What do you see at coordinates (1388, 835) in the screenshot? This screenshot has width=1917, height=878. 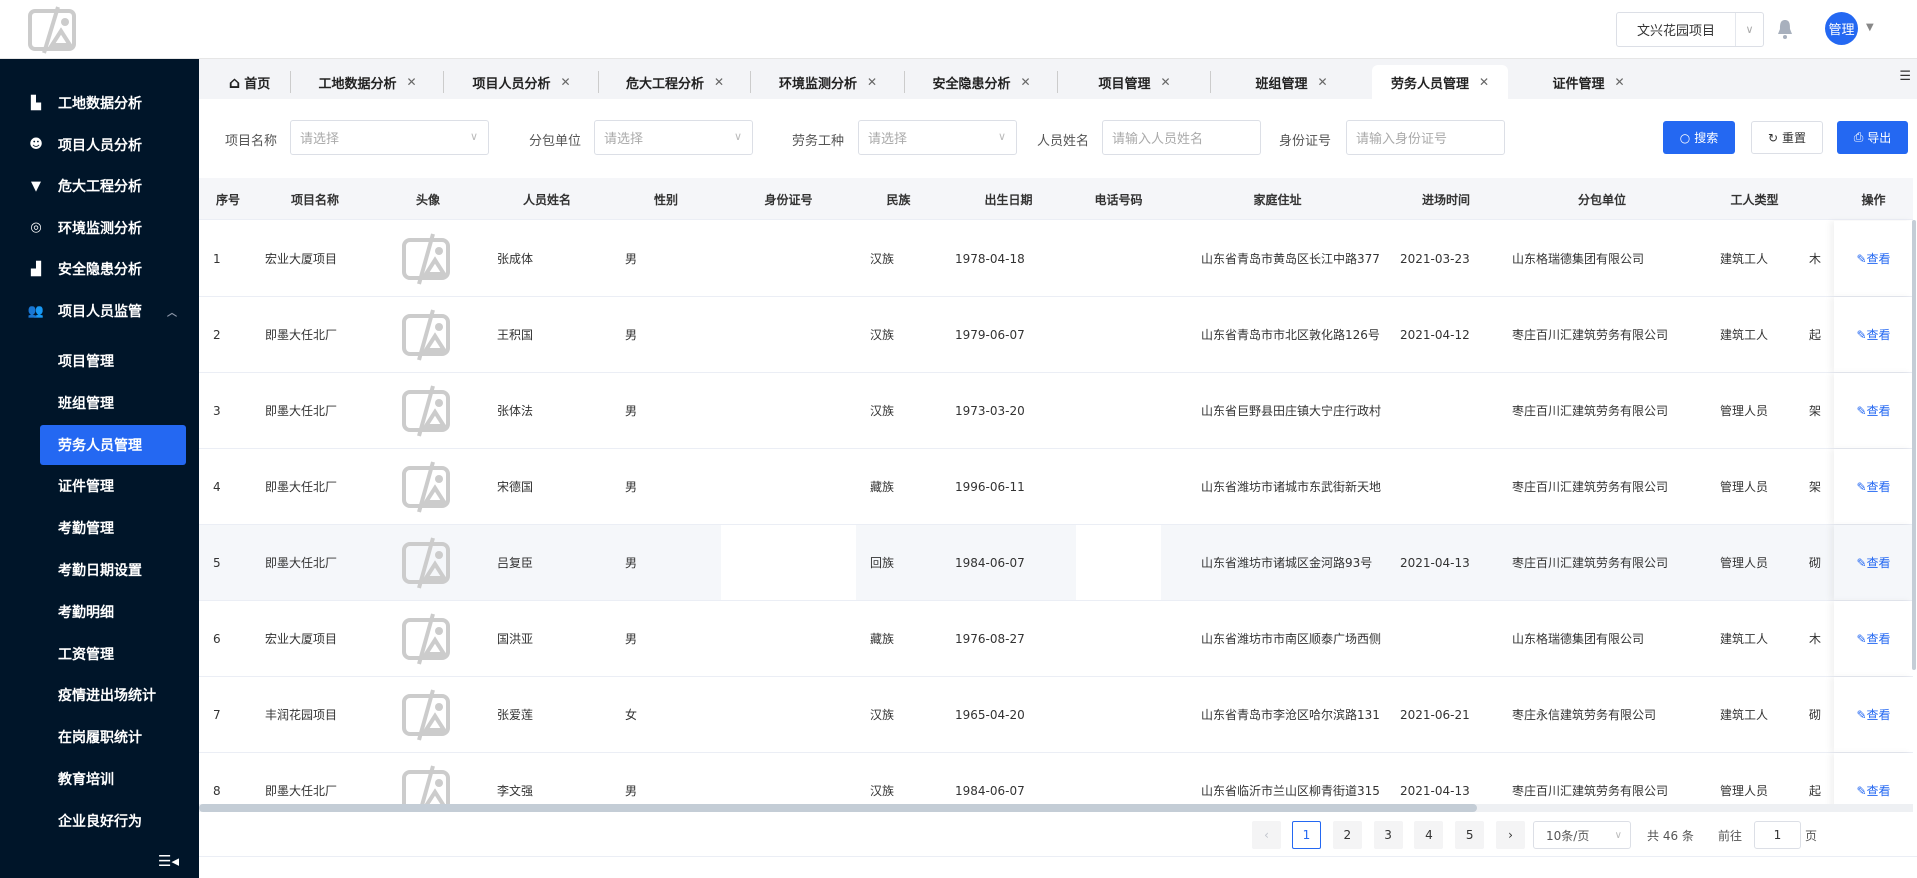 I see `page-button: 3` at bounding box center [1388, 835].